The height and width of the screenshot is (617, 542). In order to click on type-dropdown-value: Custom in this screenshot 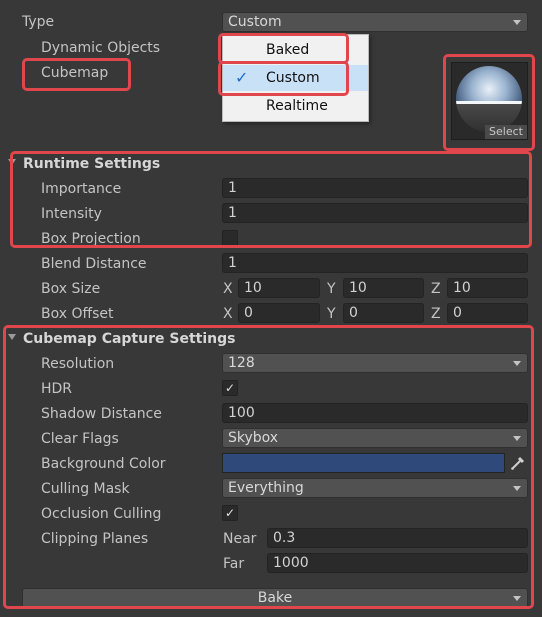, I will do `click(255, 22)`.